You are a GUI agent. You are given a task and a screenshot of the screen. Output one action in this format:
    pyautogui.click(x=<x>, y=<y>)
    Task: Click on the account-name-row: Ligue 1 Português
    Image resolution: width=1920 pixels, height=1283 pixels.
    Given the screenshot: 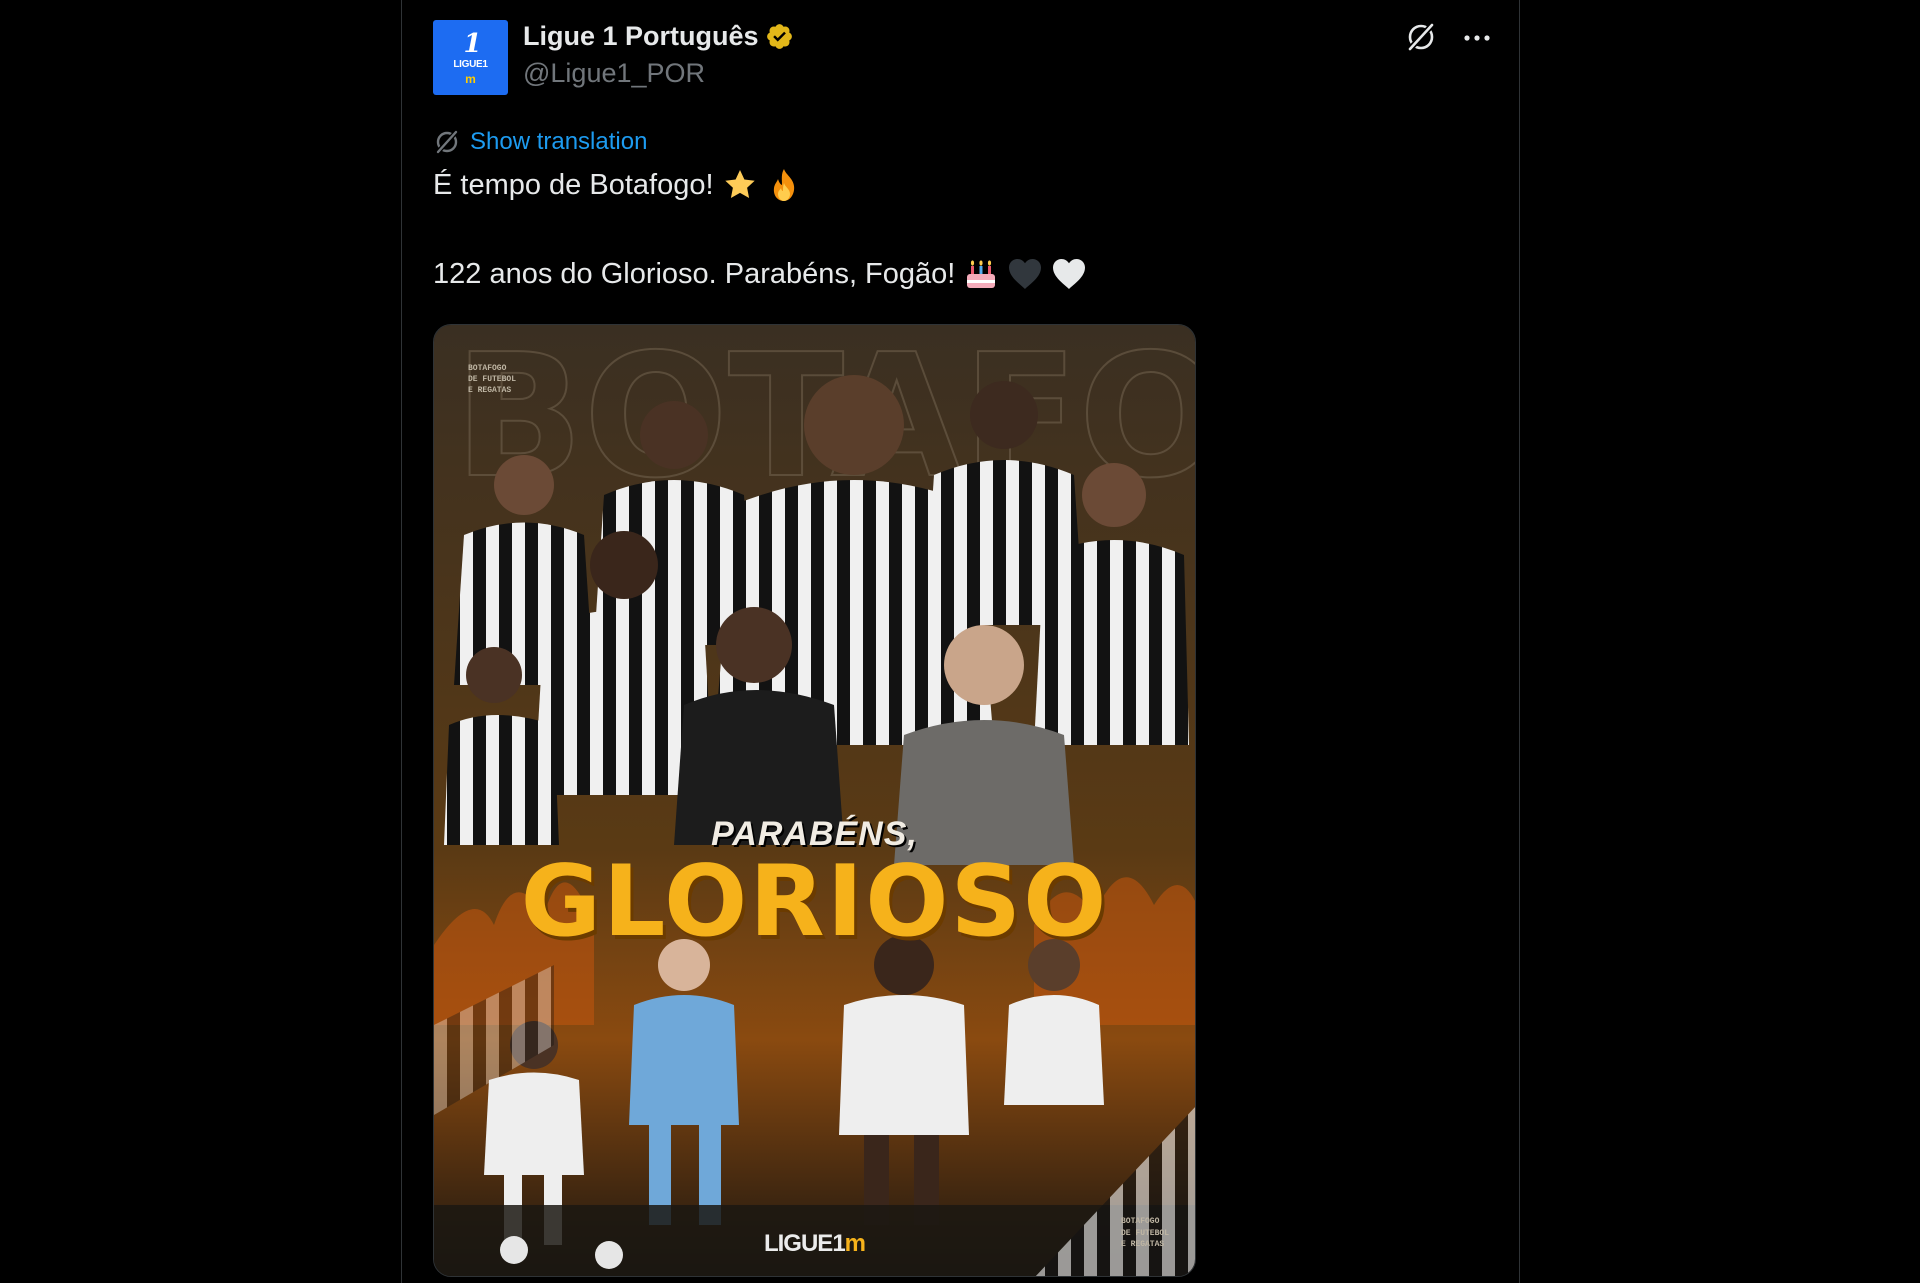 What is the action you would take?
    pyautogui.click(x=658, y=36)
    